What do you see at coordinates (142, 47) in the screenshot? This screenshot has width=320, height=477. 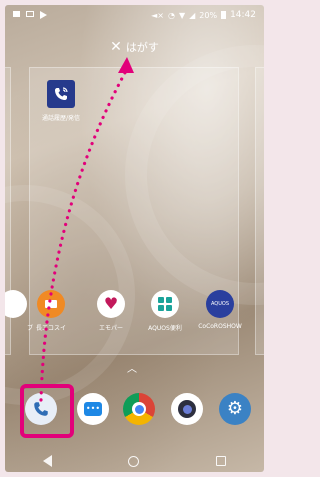 I see `remove-label: はがす` at bounding box center [142, 47].